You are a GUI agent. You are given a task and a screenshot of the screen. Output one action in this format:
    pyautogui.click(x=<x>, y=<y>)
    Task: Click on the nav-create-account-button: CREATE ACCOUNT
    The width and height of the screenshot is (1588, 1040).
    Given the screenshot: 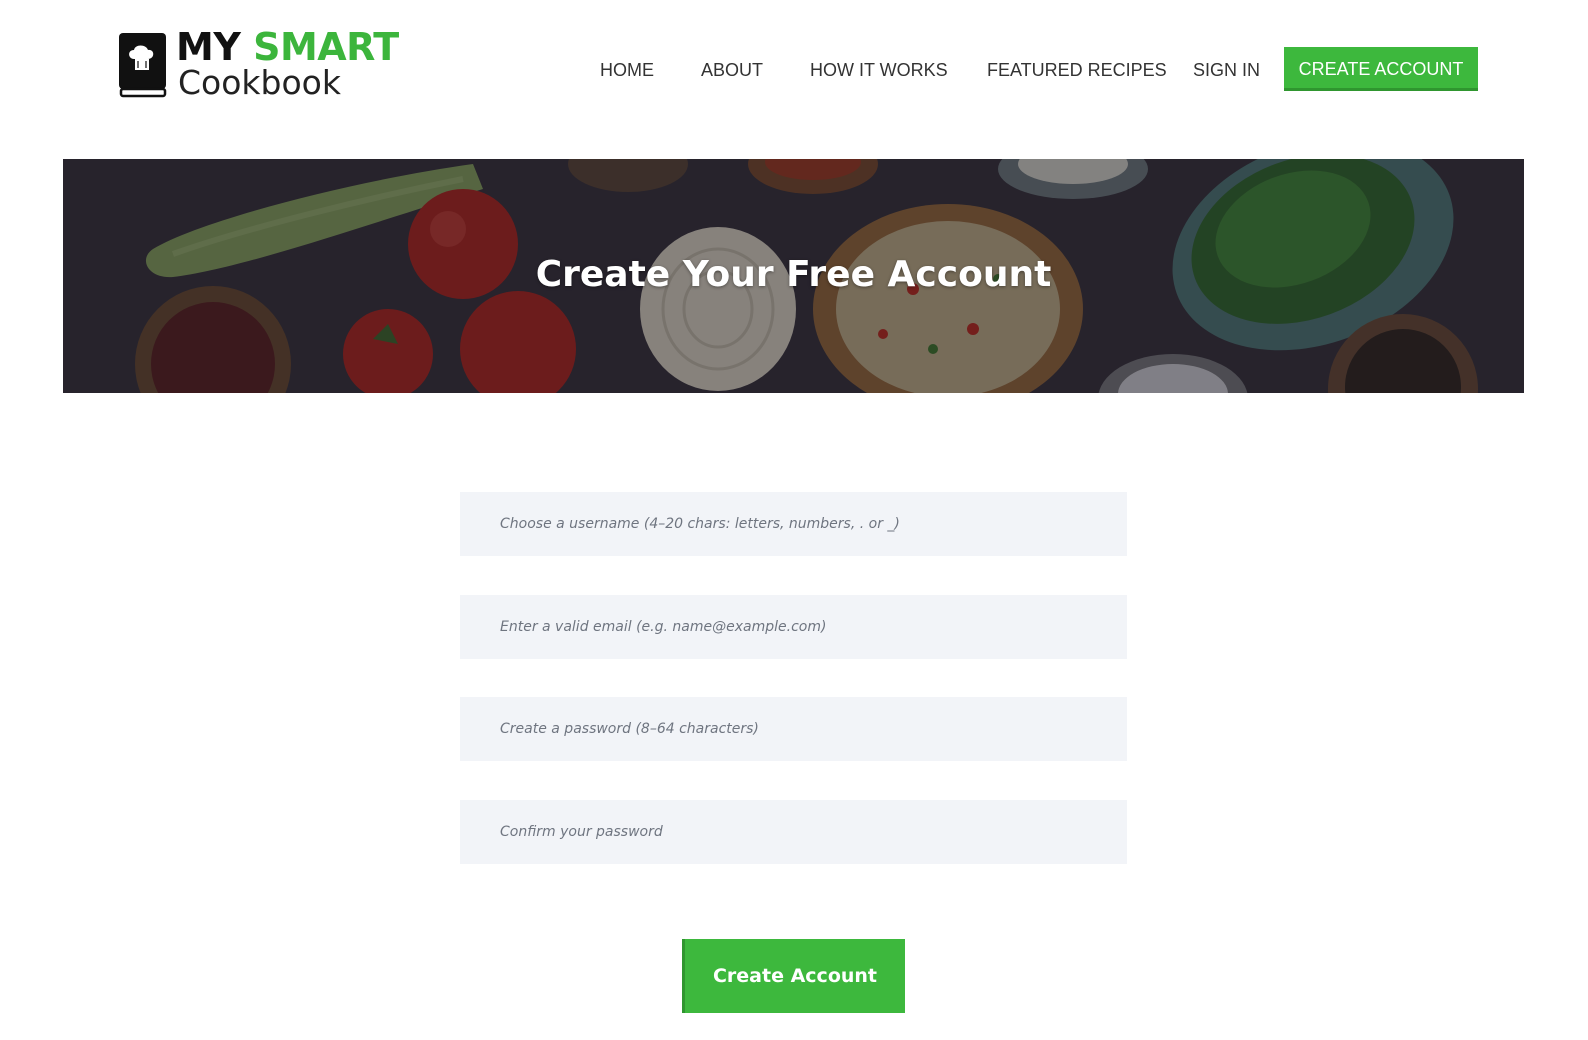 What is the action you would take?
    pyautogui.click(x=1381, y=69)
    